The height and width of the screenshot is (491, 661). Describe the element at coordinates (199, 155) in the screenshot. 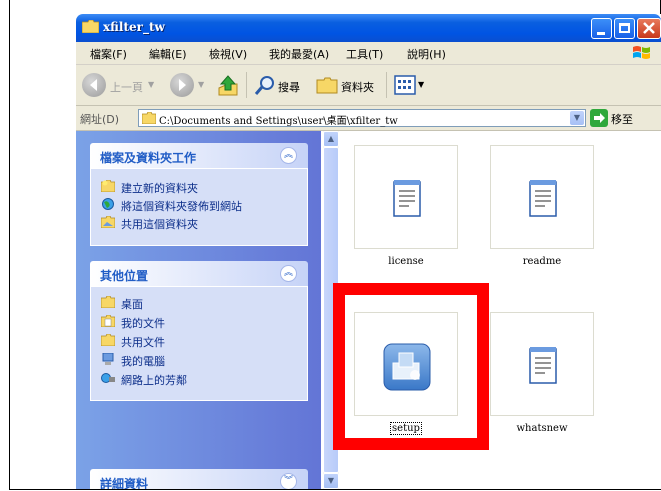

I see `file-tasks-header: 檔案及資料夾工作 ︽` at that location.